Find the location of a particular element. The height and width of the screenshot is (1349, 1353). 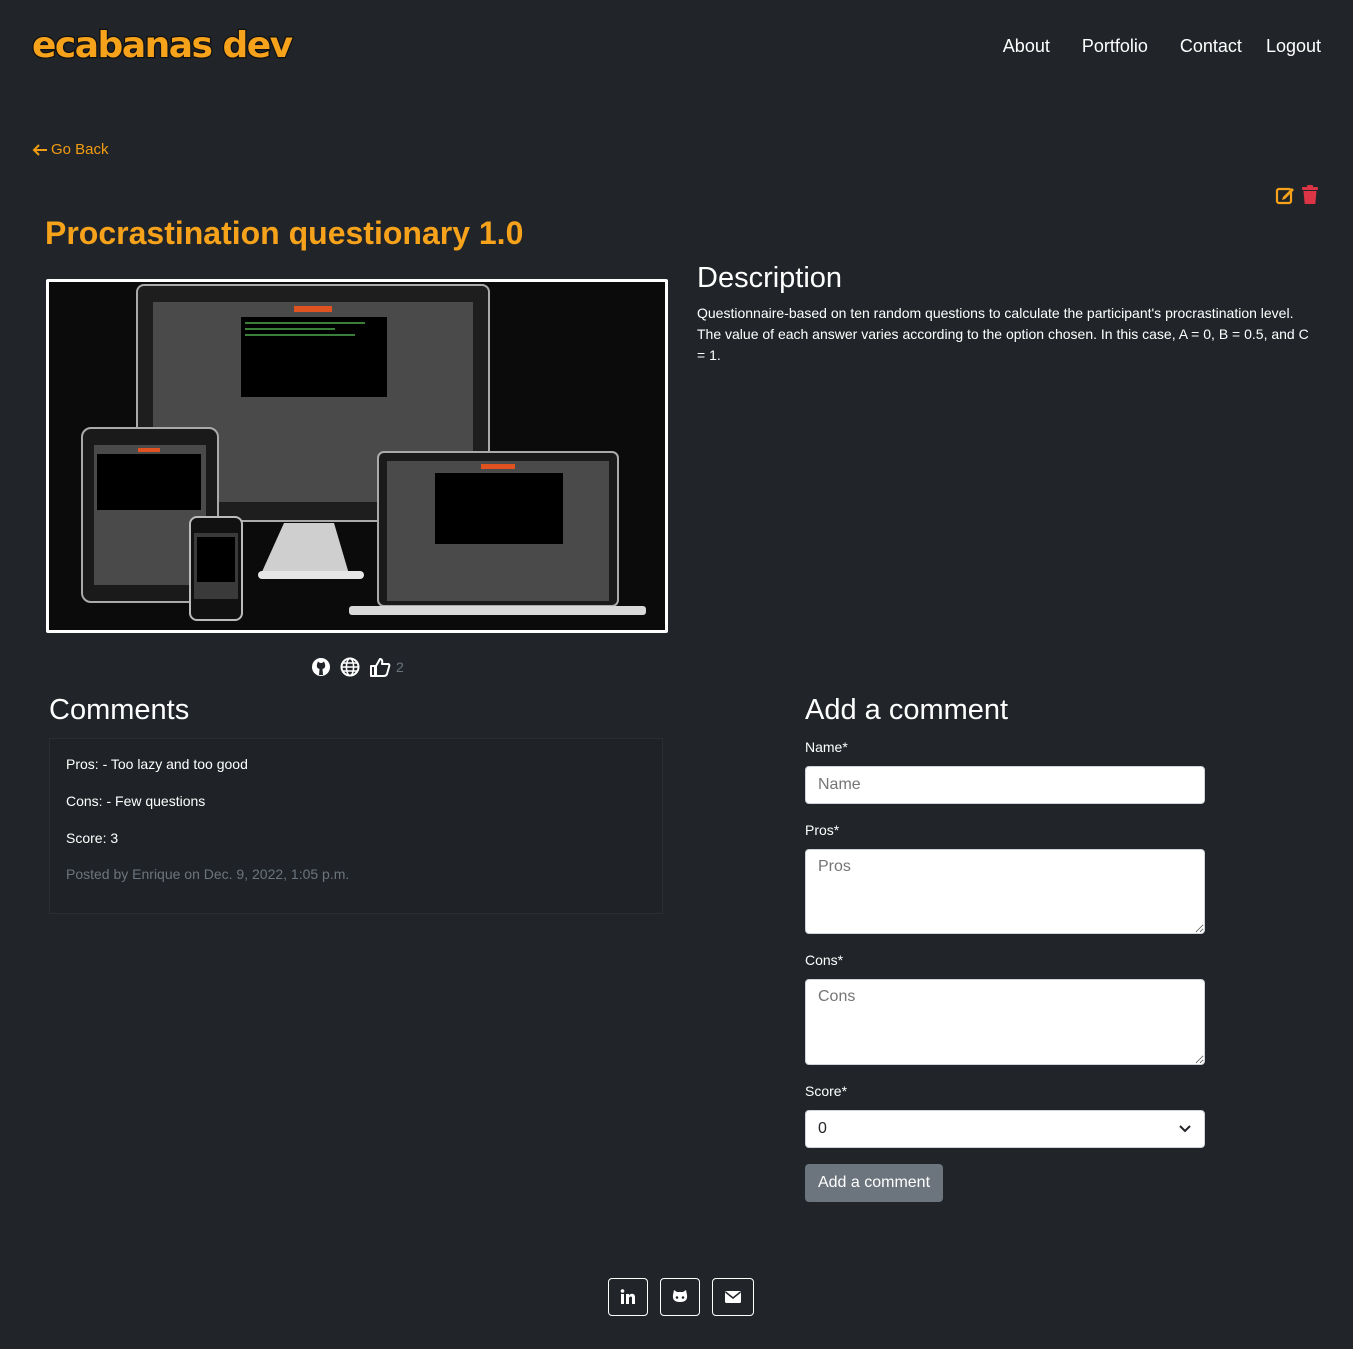

logo-text: ecabanas dev is located at coordinates (162, 44).